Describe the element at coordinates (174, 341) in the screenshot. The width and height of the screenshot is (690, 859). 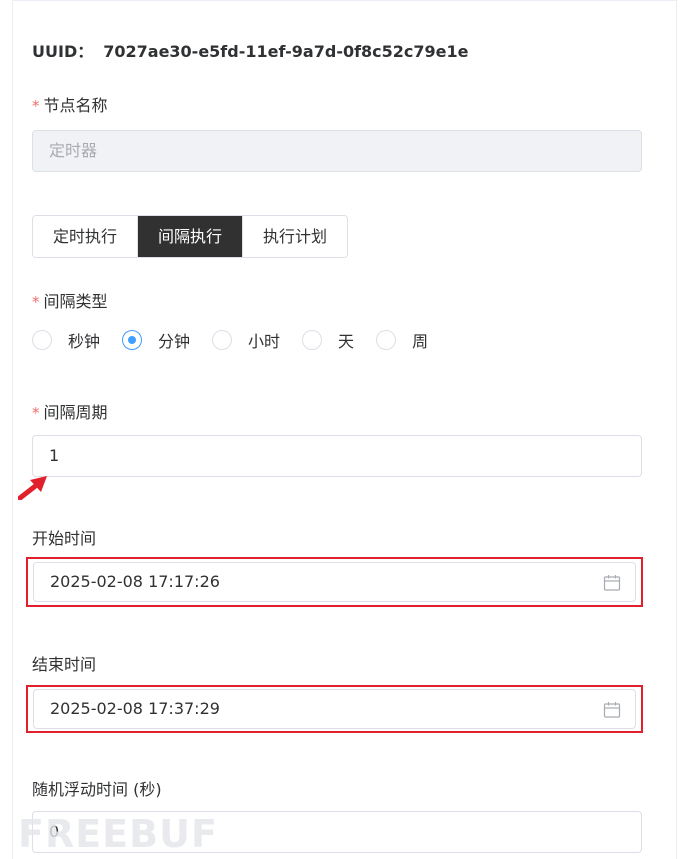
I see `radio-label: 分钟` at that location.